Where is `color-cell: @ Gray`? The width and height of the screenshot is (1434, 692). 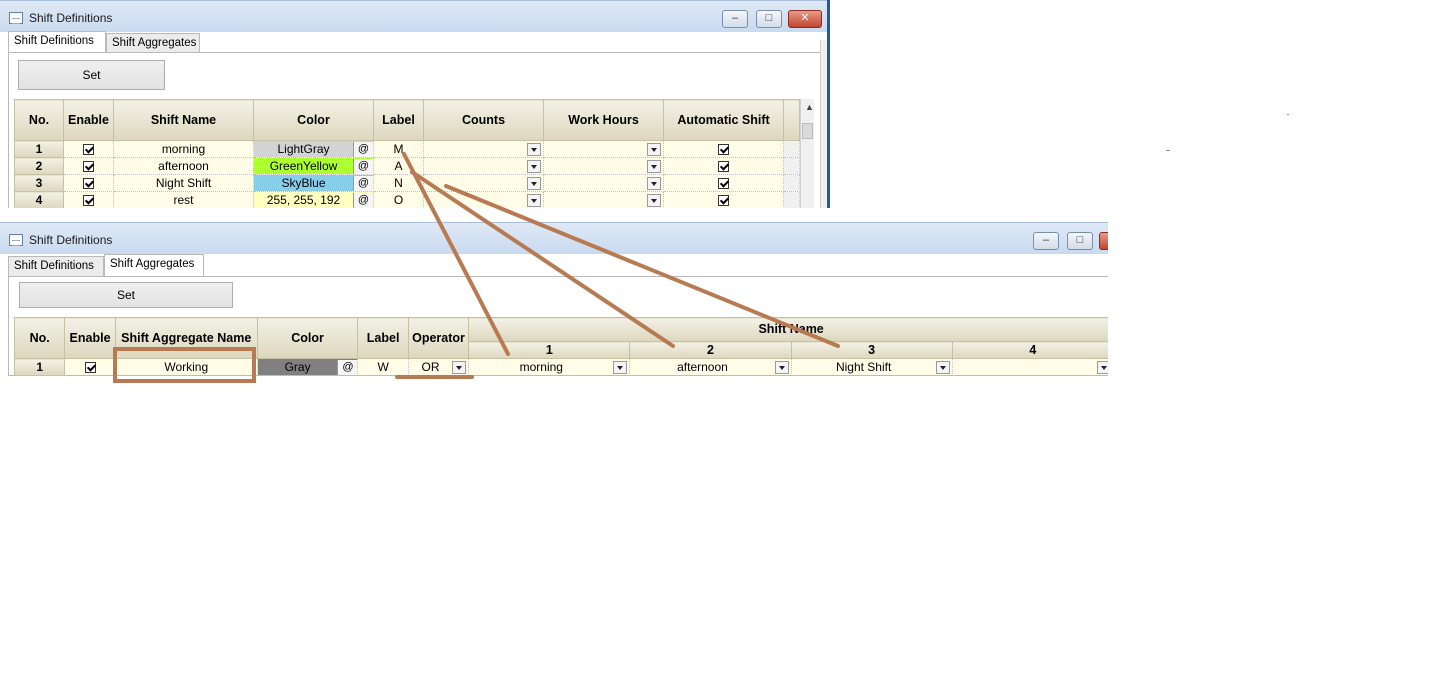
color-cell: @ Gray is located at coordinates (307, 367).